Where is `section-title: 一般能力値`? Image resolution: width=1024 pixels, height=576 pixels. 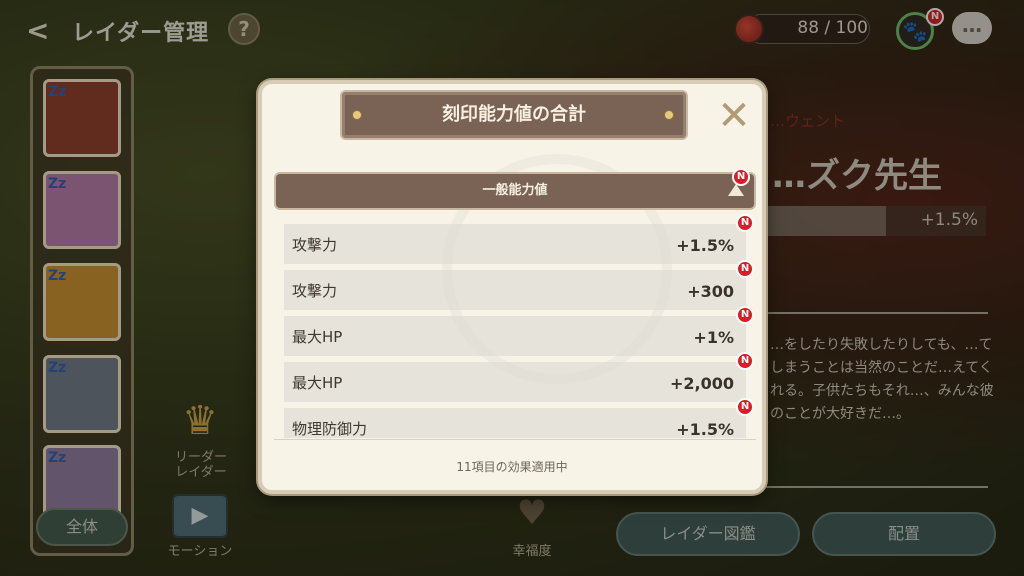 section-title: 一般能力値 is located at coordinates (515, 190).